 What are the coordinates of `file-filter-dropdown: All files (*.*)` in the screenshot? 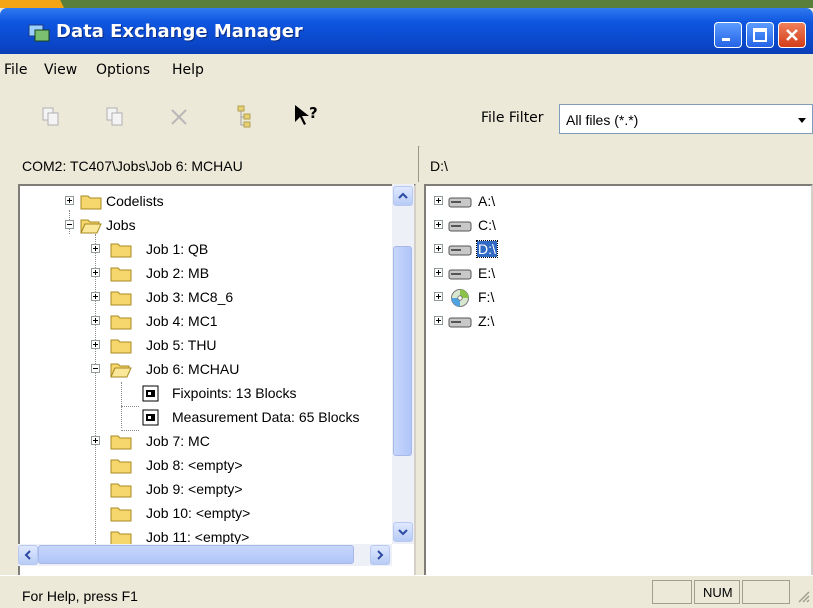 It's located at (686, 119).